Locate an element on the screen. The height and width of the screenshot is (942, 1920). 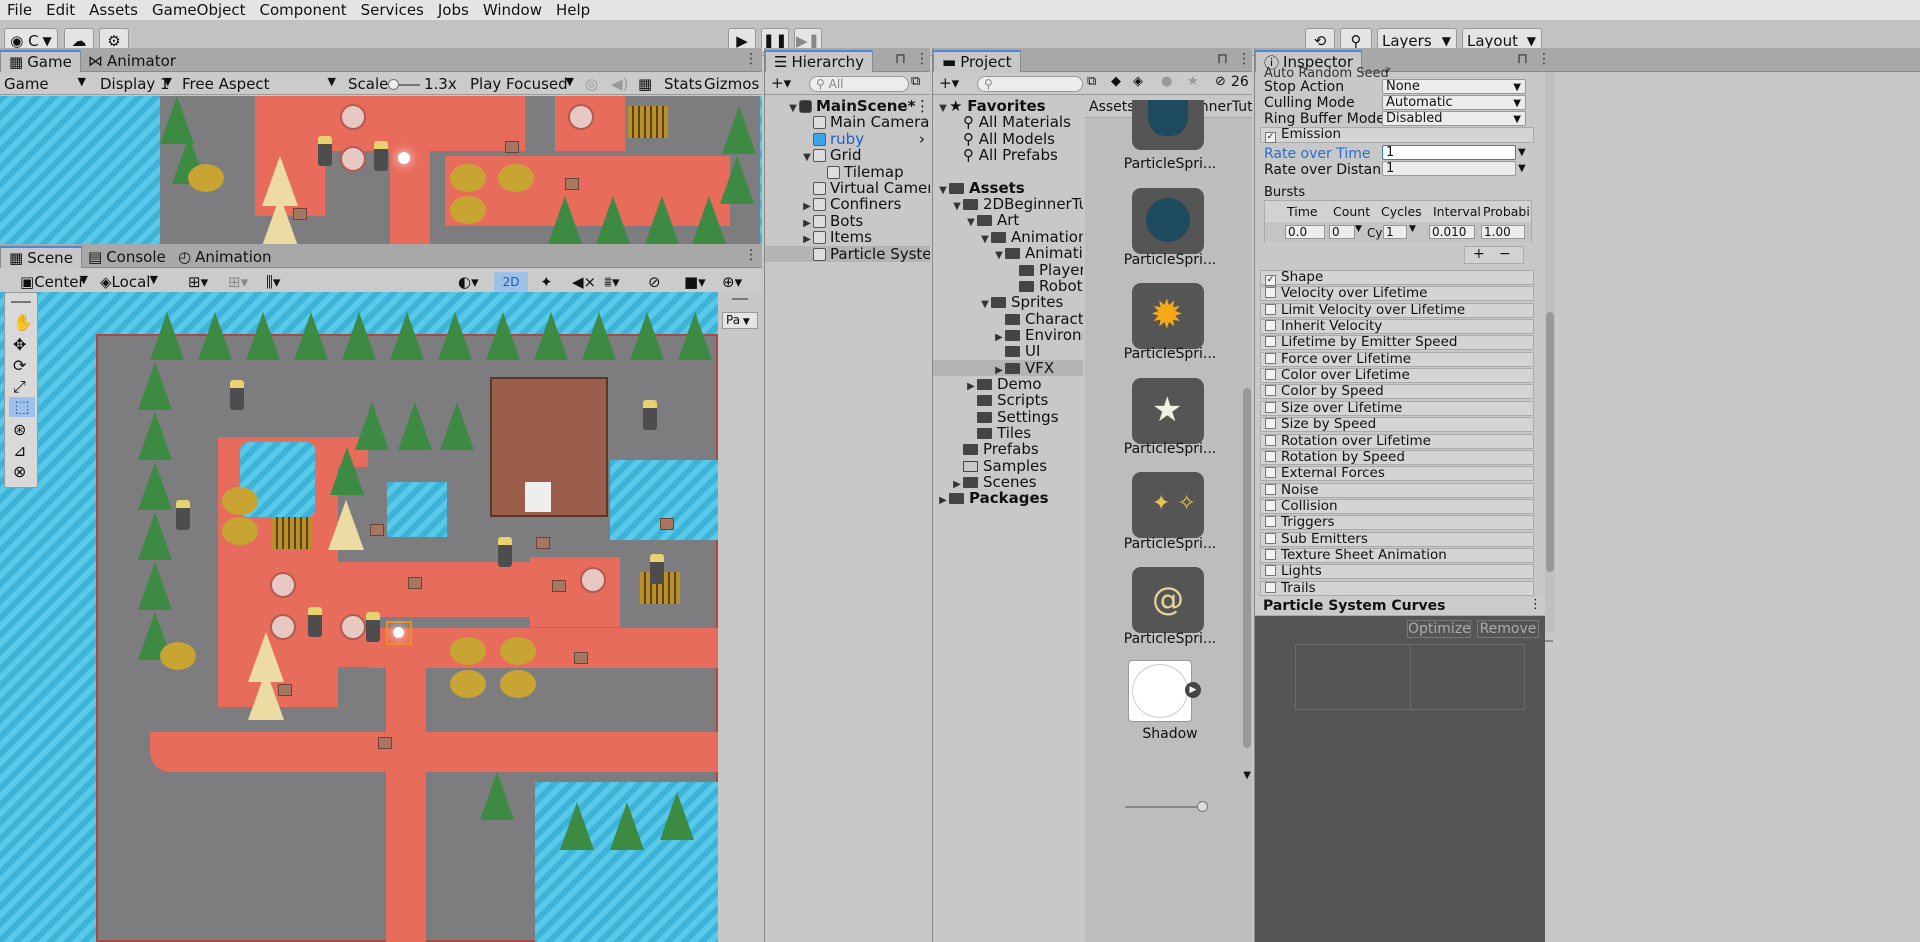
scale-tool-icon: ⤢ is located at coordinates (19, 387).